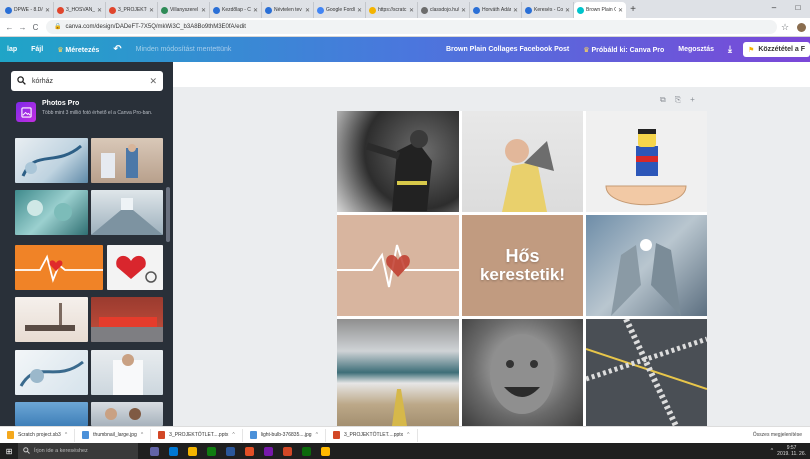 The image size is (810, 459). I want to click on profile-avatar, so click(801, 27).